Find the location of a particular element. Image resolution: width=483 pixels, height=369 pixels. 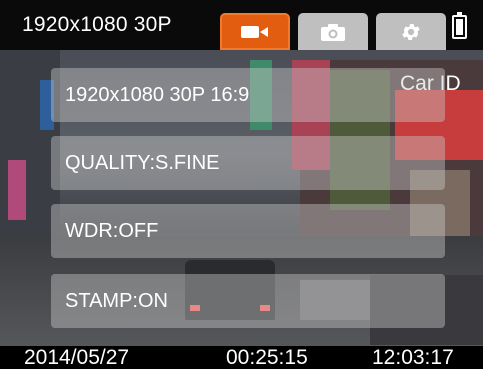

settings-mode-button is located at coordinates (411, 31).